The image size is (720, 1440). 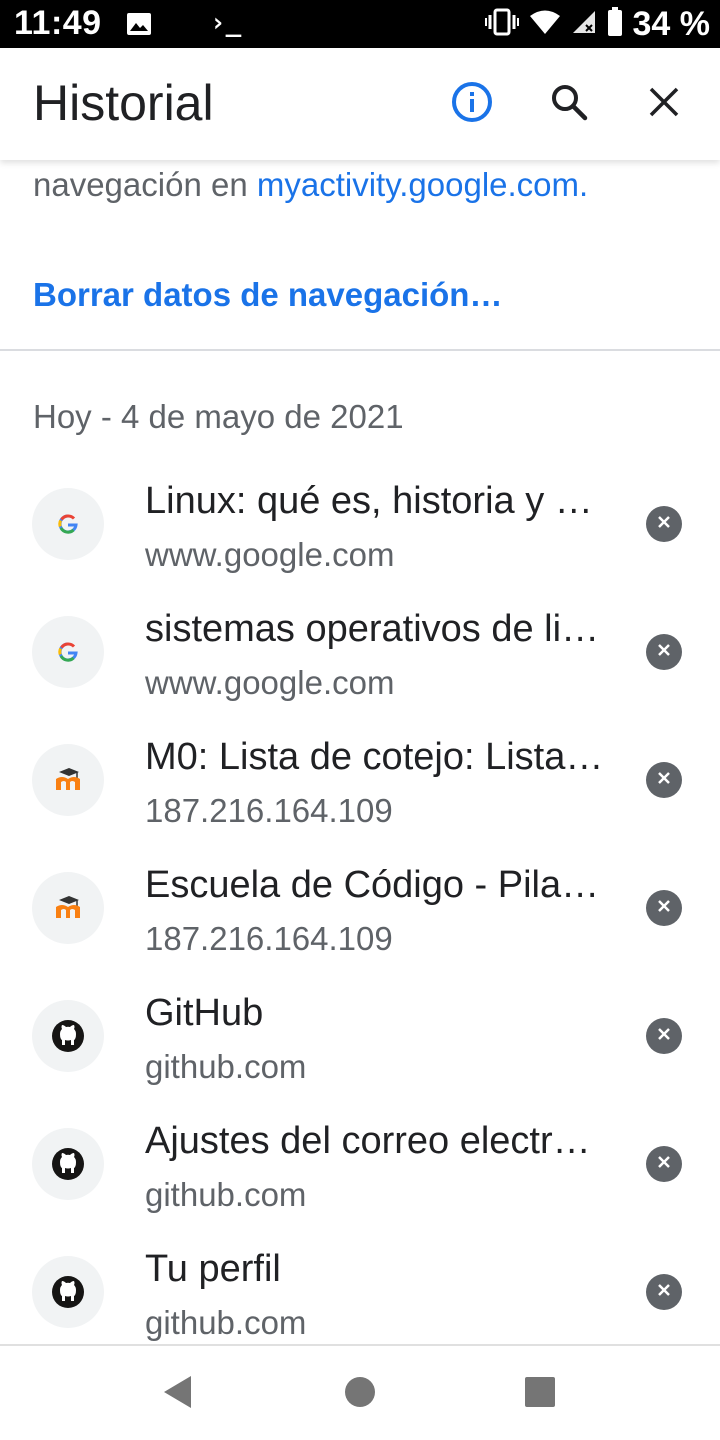 What do you see at coordinates (226, 23) in the screenshot?
I see `terminal-notification-icon: ›_` at bounding box center [226, 23].